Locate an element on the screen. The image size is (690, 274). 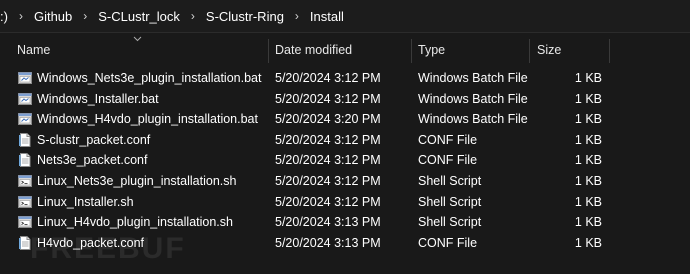
column-header-type: Type is located at coordinates (431, 50).